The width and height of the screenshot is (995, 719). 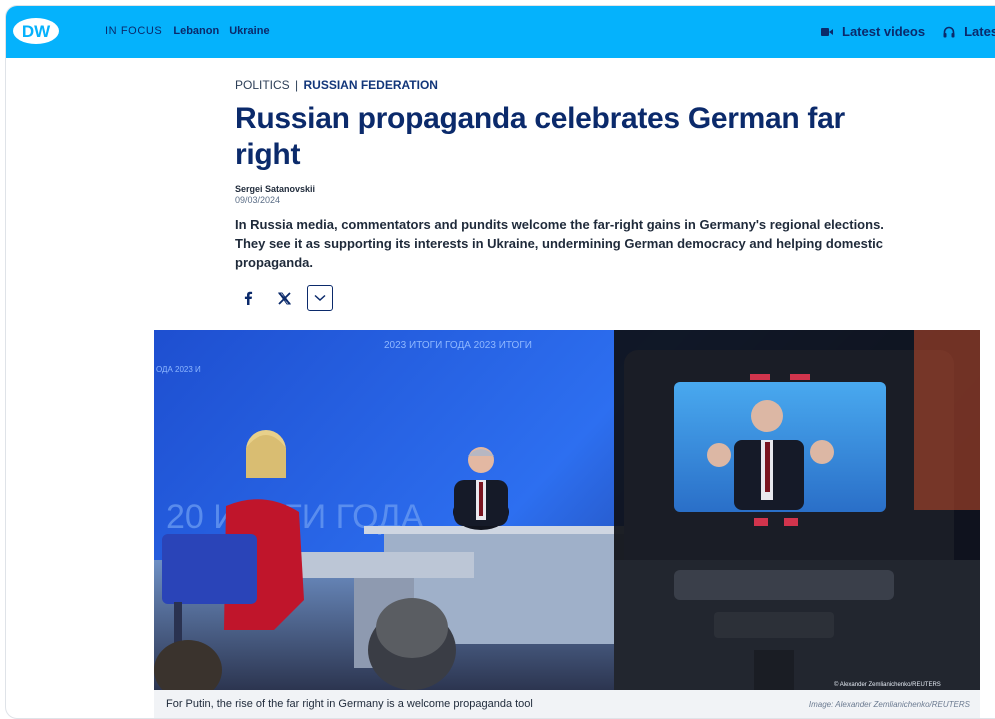 I want to click on media-nav: Latest videos Latest audio, so click(x=908, y=31).